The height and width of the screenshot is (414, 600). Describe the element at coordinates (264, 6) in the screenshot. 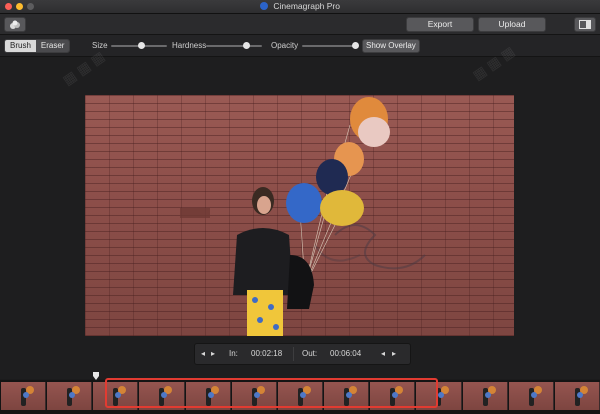

I see `app-icon` at that location.